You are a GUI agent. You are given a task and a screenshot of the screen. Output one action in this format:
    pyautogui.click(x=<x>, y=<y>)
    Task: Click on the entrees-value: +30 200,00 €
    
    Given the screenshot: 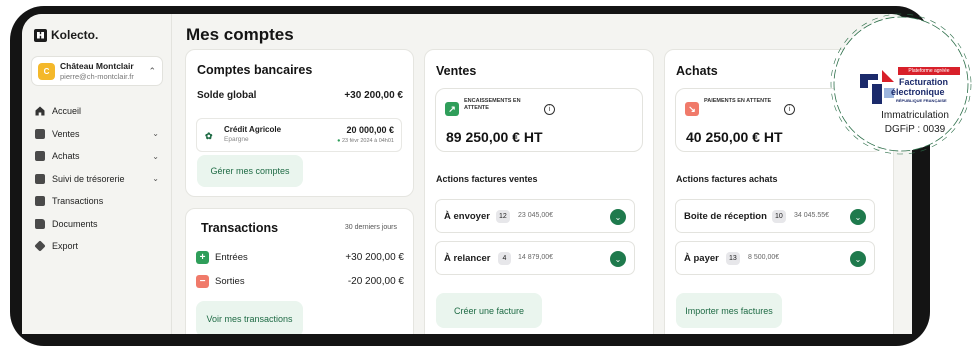 What is the action you would take?
    pyautogui.click(x=374, y=257)
    